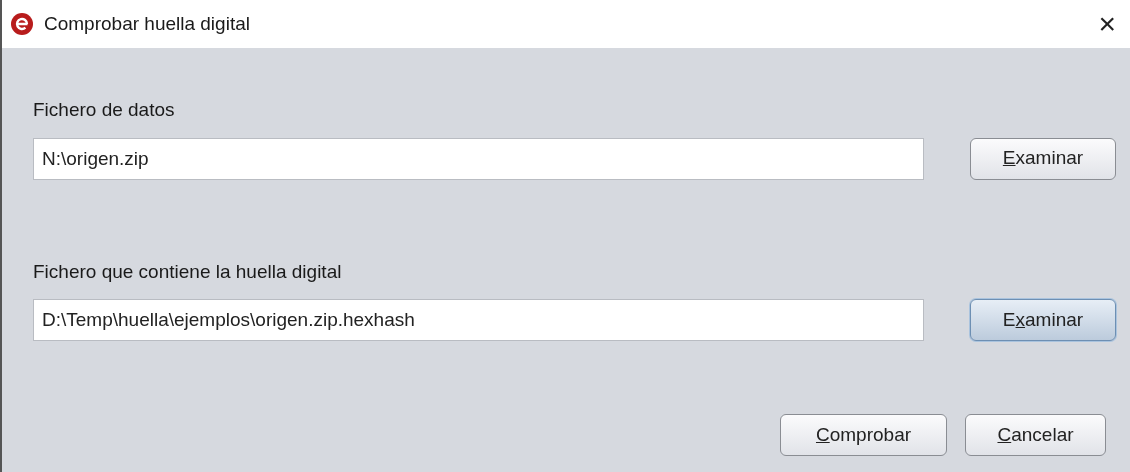 Image resolution: width=1130 pixels, height=472 pixels. What do you see at coordinates (22, 24) in the screenshot?
I see `app-logo-icon` at bounding box center [22, 24].